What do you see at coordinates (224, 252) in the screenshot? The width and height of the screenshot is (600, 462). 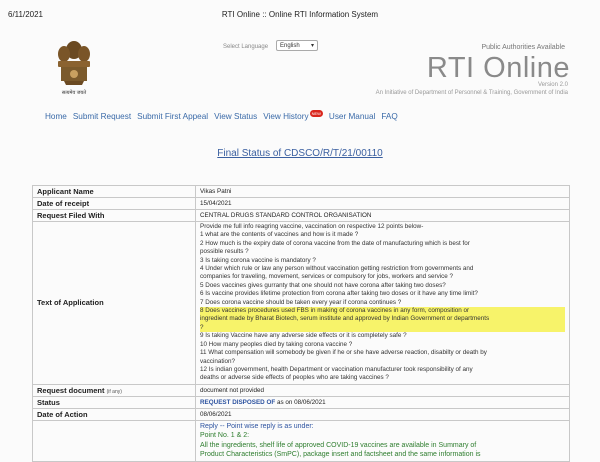 I see `application-line: possible results ?` at bounding box center [224, 252].